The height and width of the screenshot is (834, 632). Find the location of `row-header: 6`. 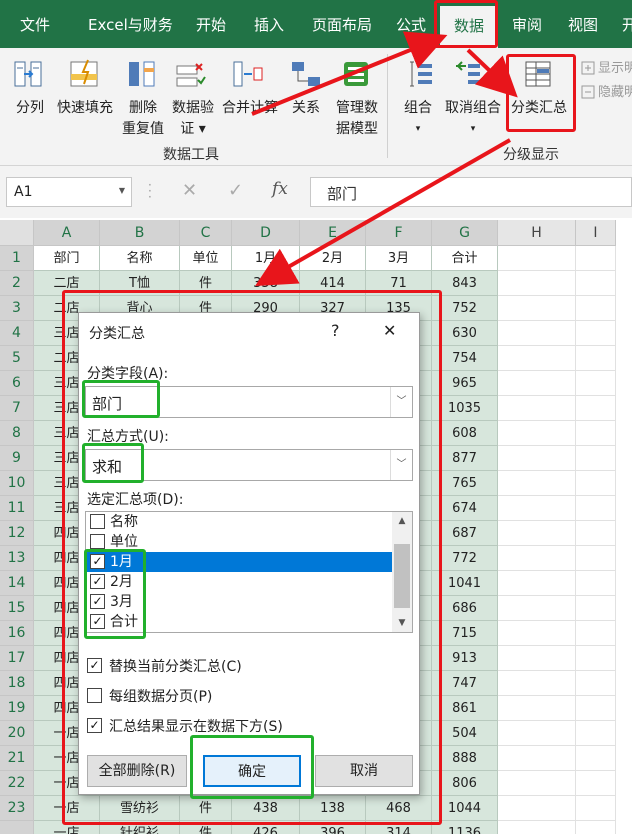

row-header: 6 is located at coordinates (17, 383).